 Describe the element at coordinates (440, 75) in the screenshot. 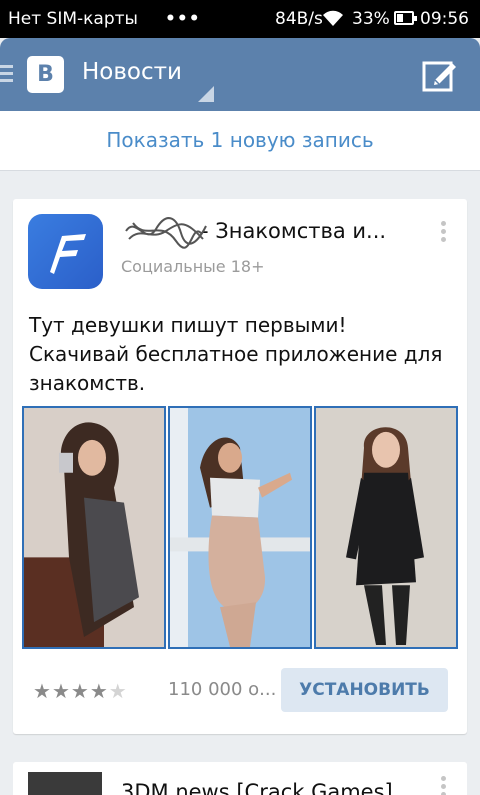

I see `compose-icon` at that location.